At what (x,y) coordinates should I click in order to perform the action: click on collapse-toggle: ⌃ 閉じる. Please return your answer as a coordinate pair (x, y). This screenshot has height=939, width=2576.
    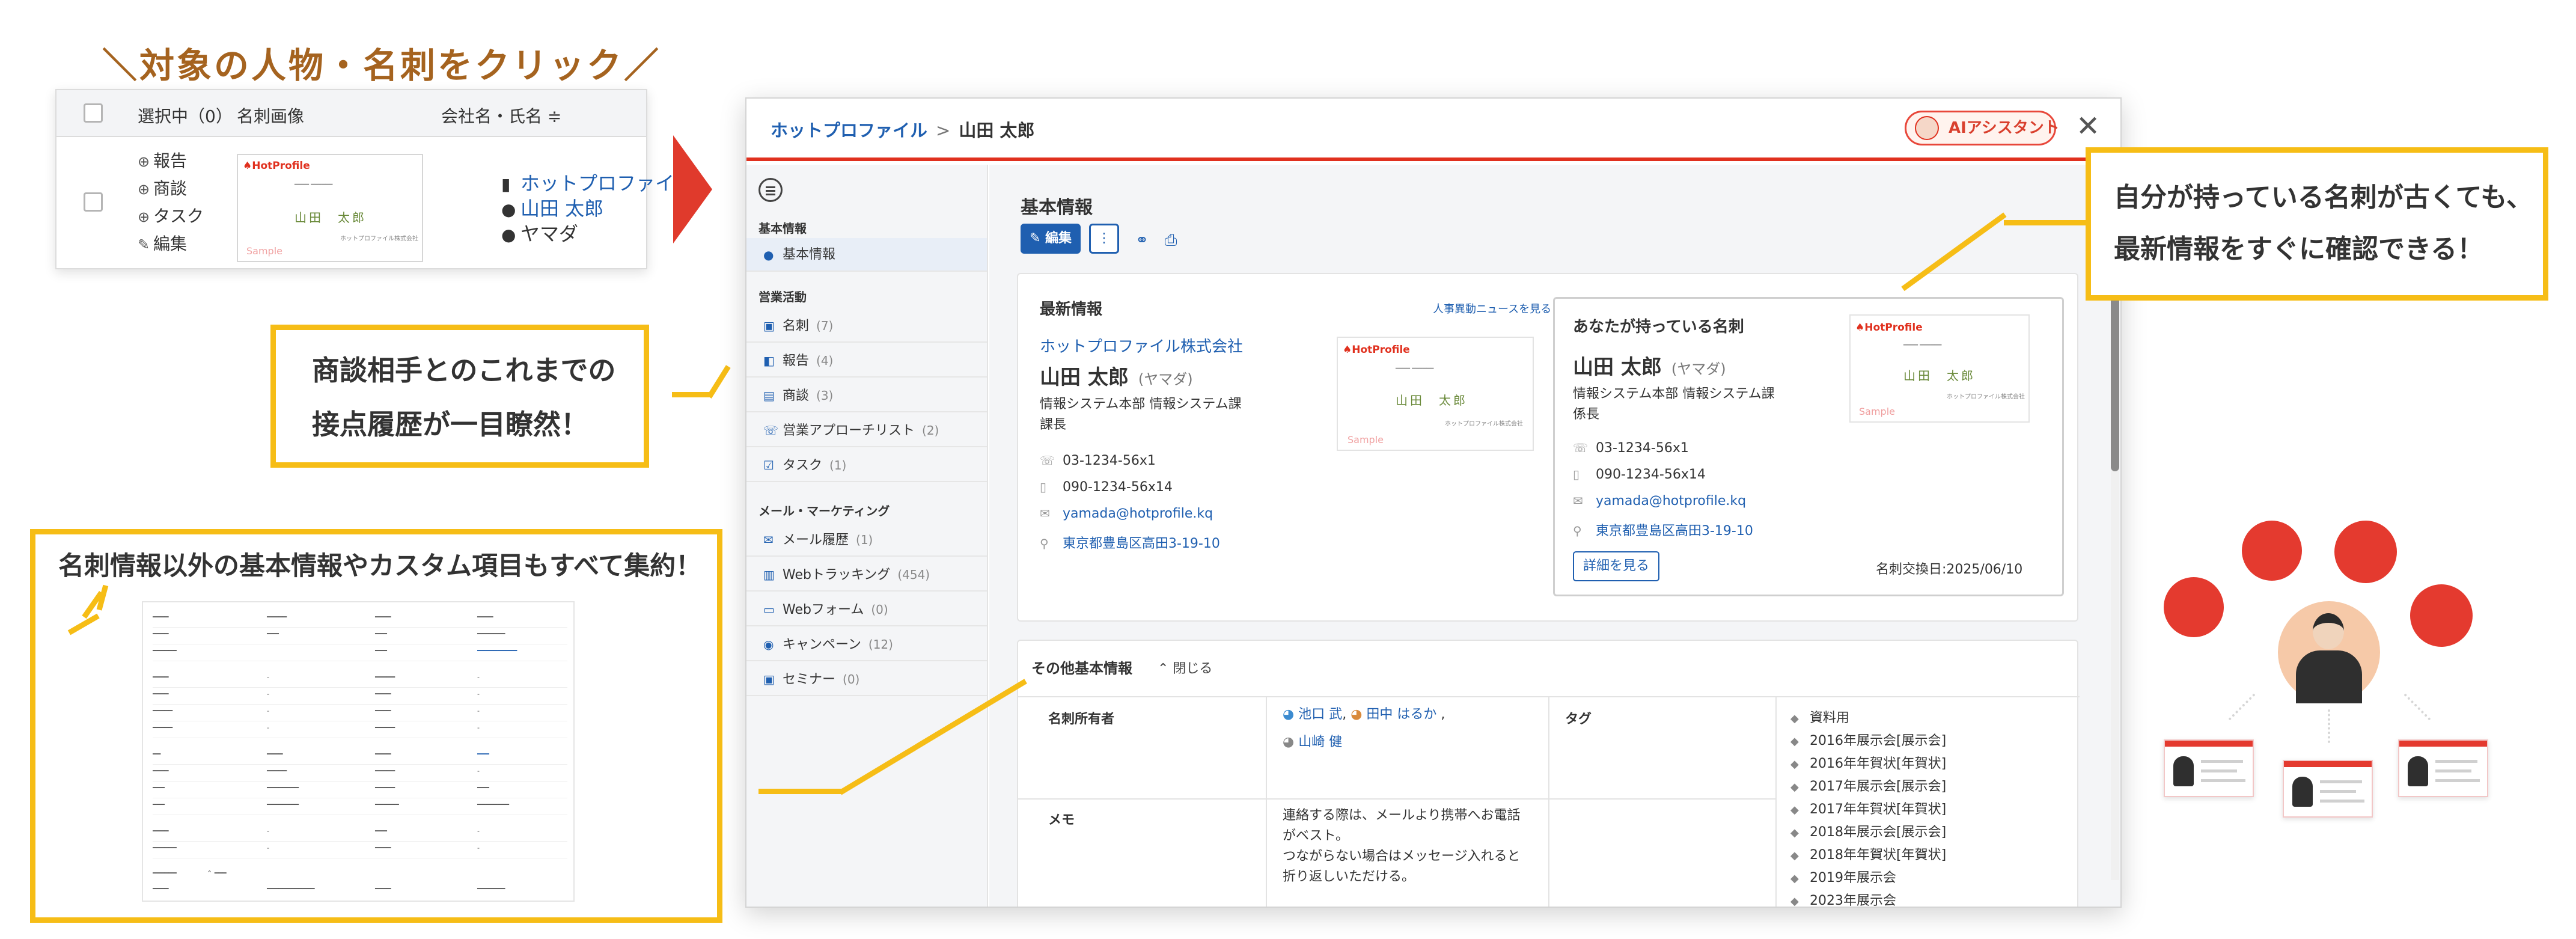
    Looking at the image, I should click on (1185, 667).